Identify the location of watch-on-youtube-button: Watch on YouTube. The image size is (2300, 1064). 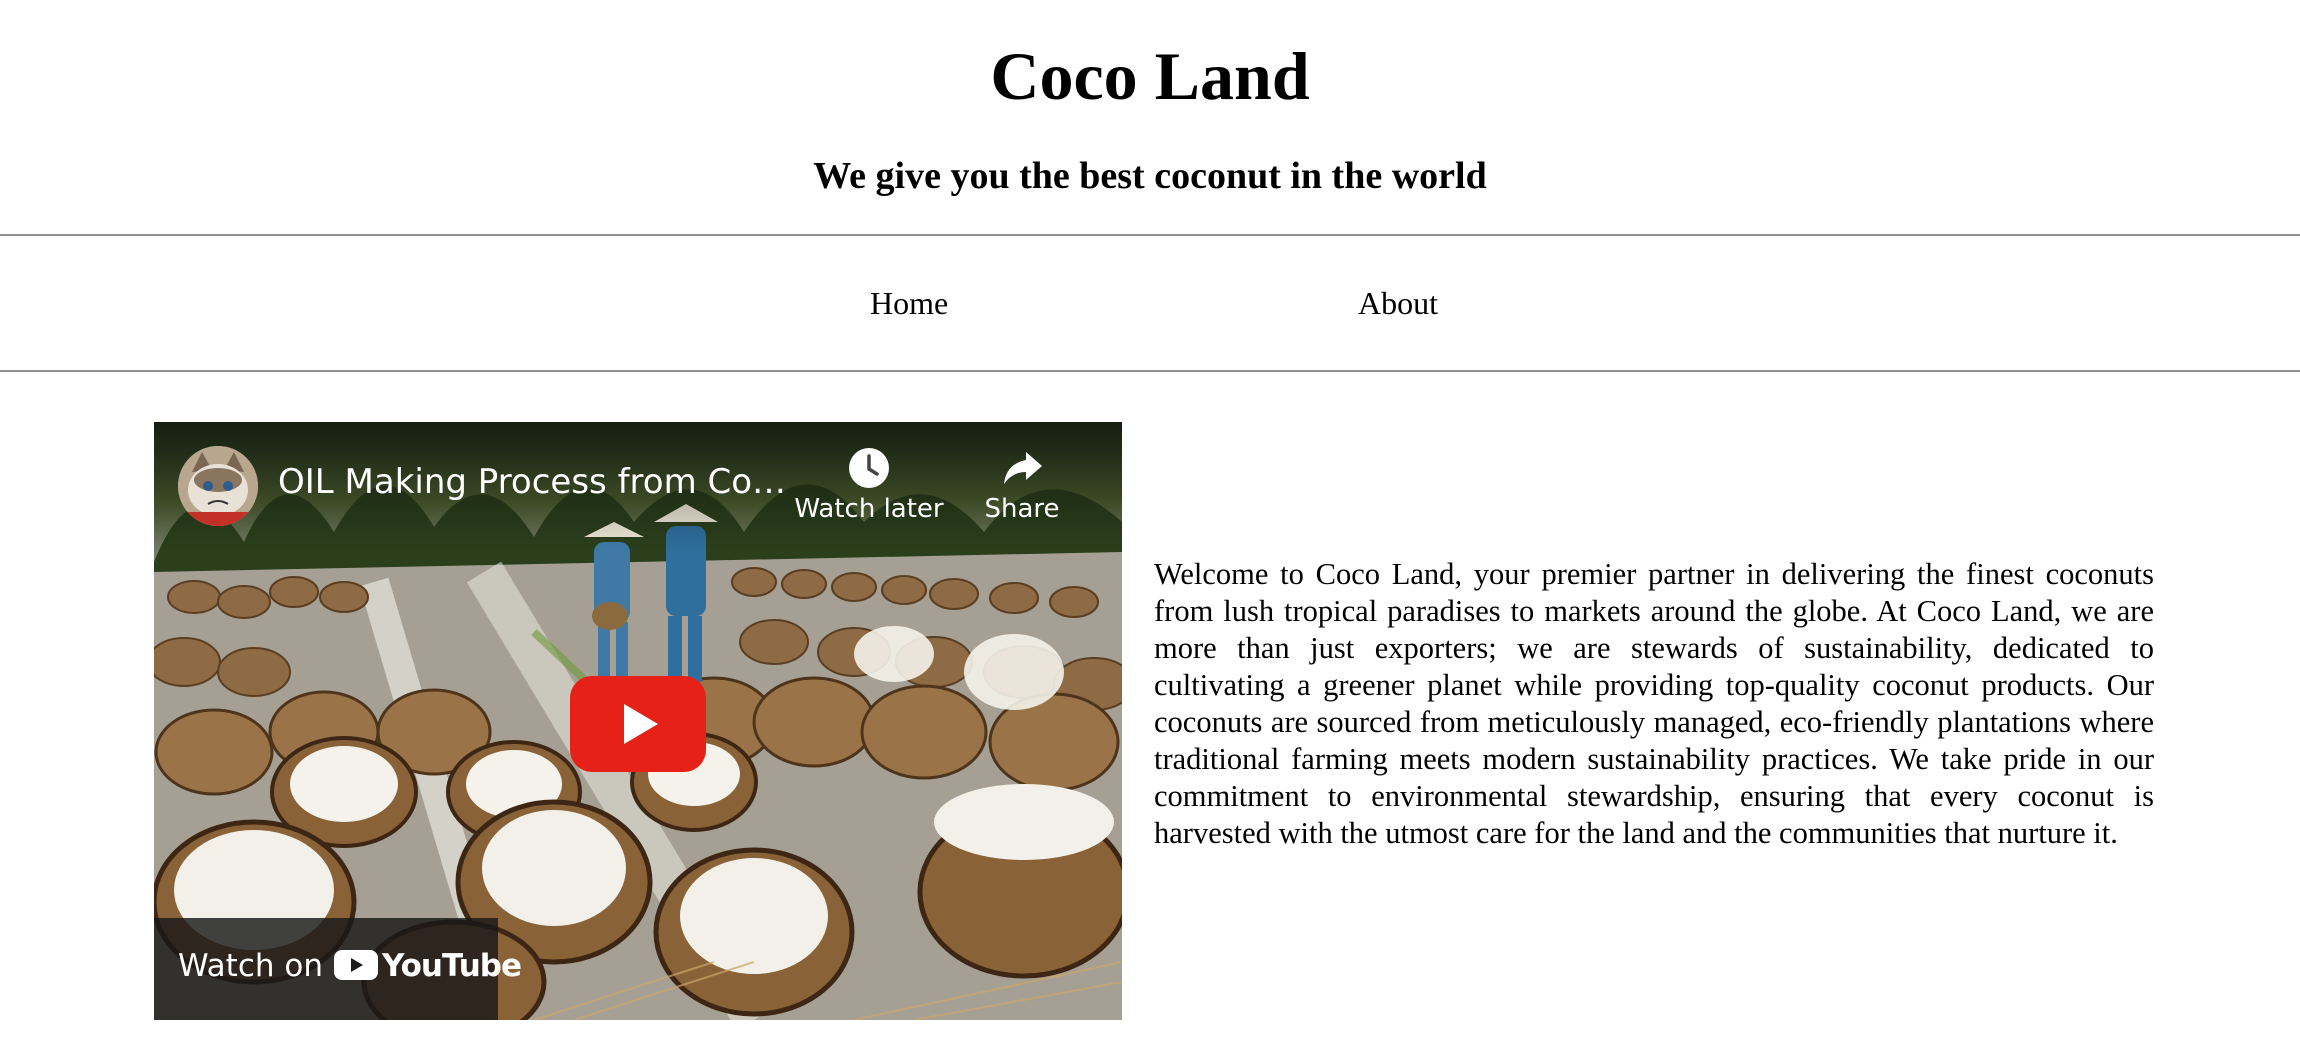
(338, 969).